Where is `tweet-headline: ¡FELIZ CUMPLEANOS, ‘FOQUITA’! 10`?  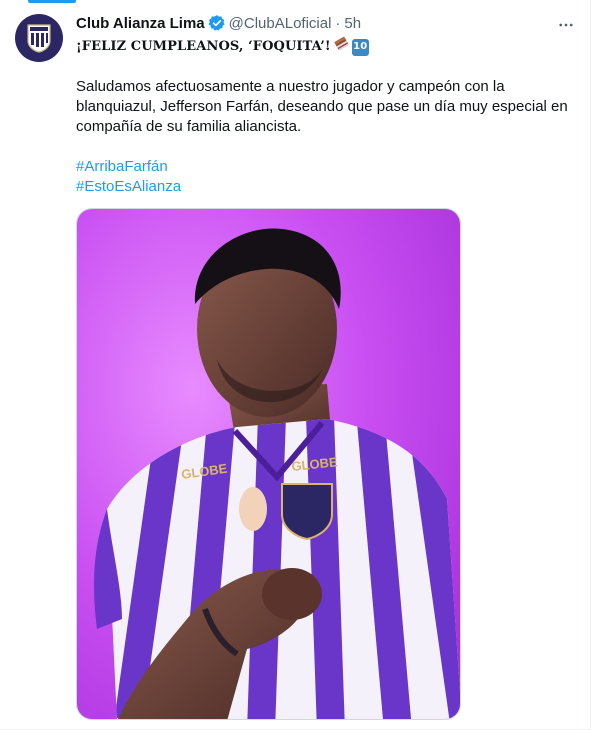
tweet-headline: ¡FELIZ CUMPLEANOS, ‘FOQUITA’! 10 is located at coordinates (326, 47).